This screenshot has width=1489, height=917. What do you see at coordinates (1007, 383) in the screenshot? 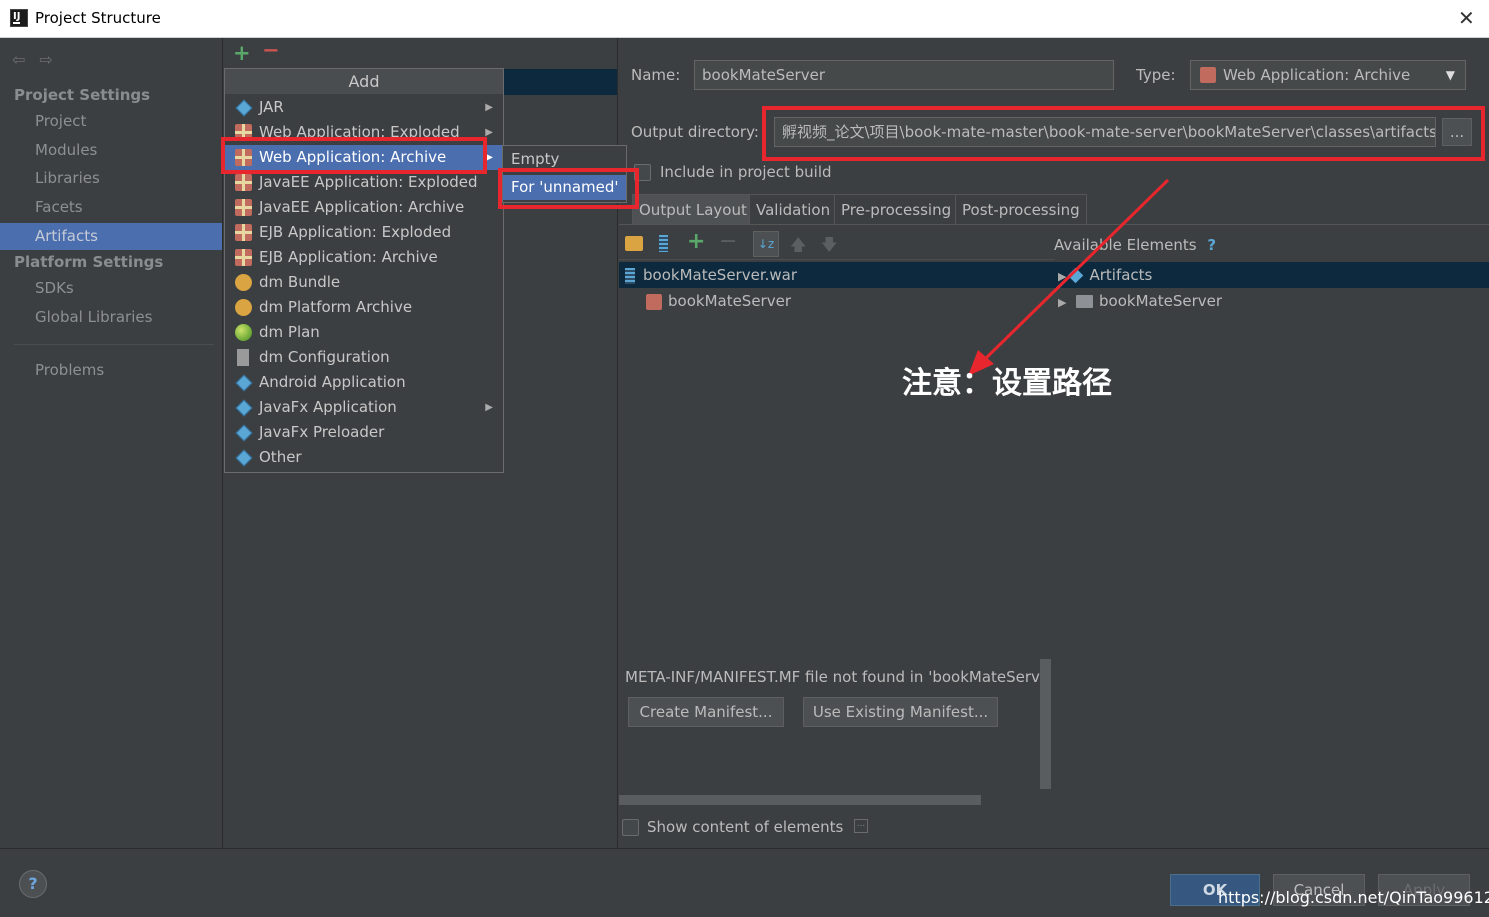
I see `annotation-note: 注意：设置路径` at bounding box center [1007, 383].